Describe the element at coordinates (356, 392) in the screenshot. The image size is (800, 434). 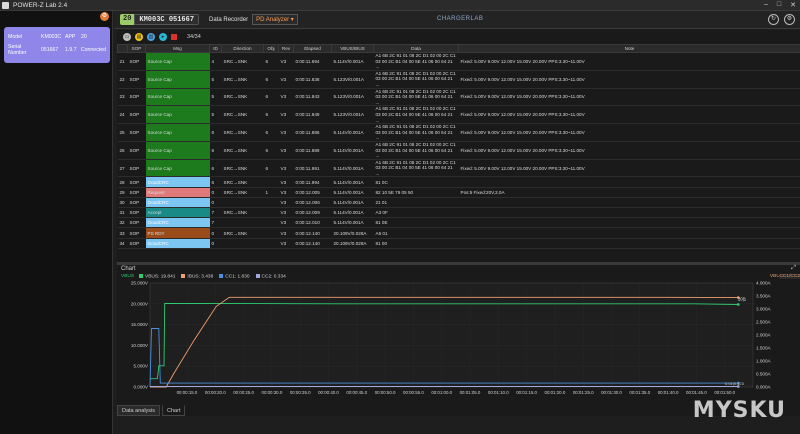
I see `x-tick-label: 00:00:45.0` at that location.